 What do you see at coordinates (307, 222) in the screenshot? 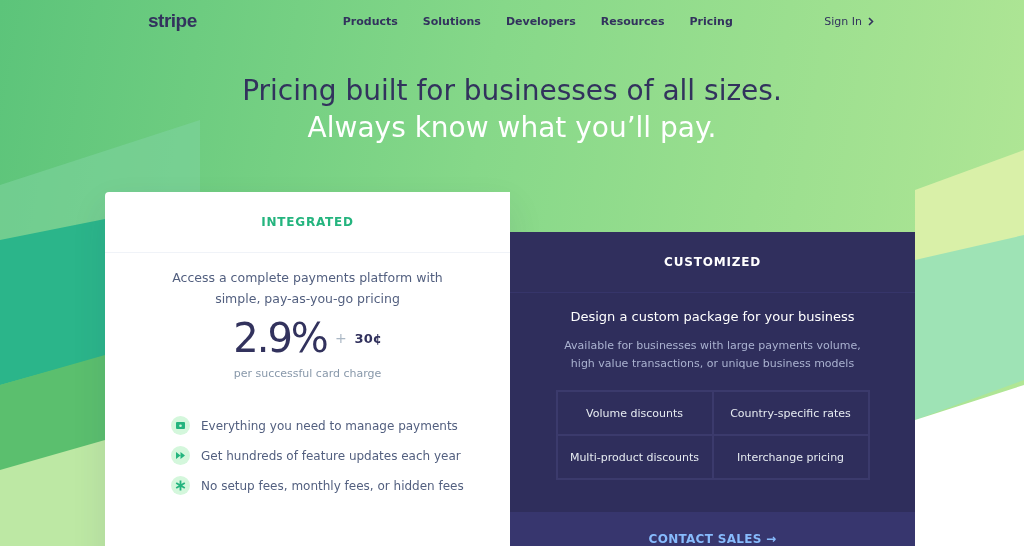
I see `card-title: INTEGRATED` at bounding box center [307, 222].